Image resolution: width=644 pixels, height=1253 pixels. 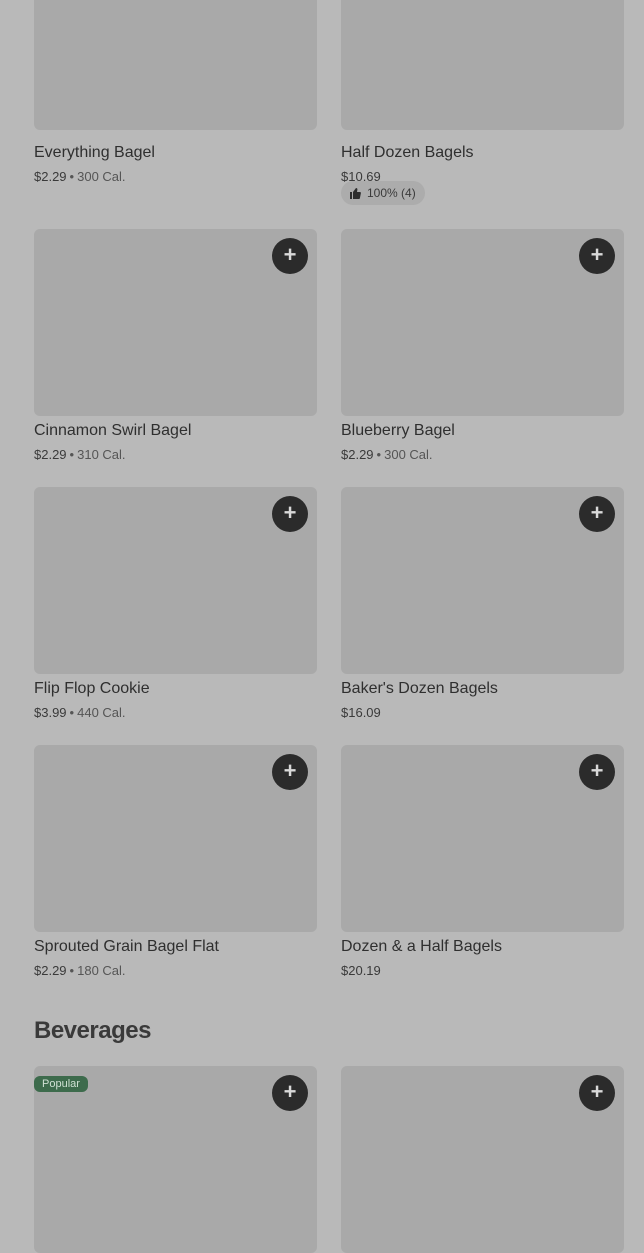 I want to click on item-calories: 310 Cal., so click(x=101, y=454).